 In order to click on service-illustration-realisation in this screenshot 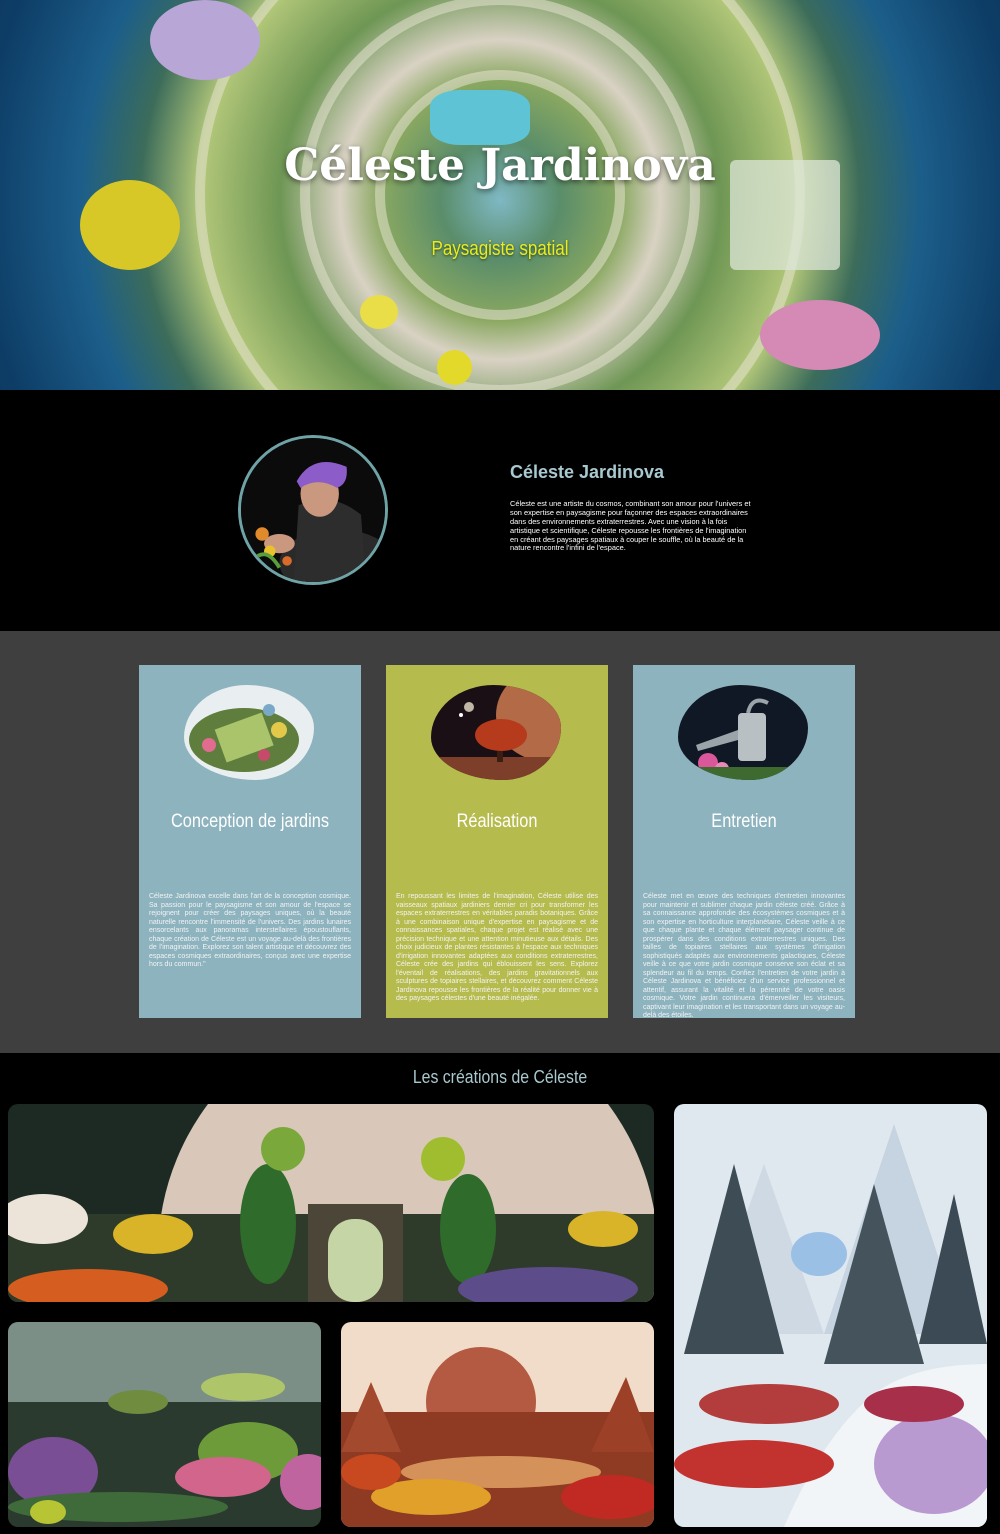, I will do `click(496, 732)`.